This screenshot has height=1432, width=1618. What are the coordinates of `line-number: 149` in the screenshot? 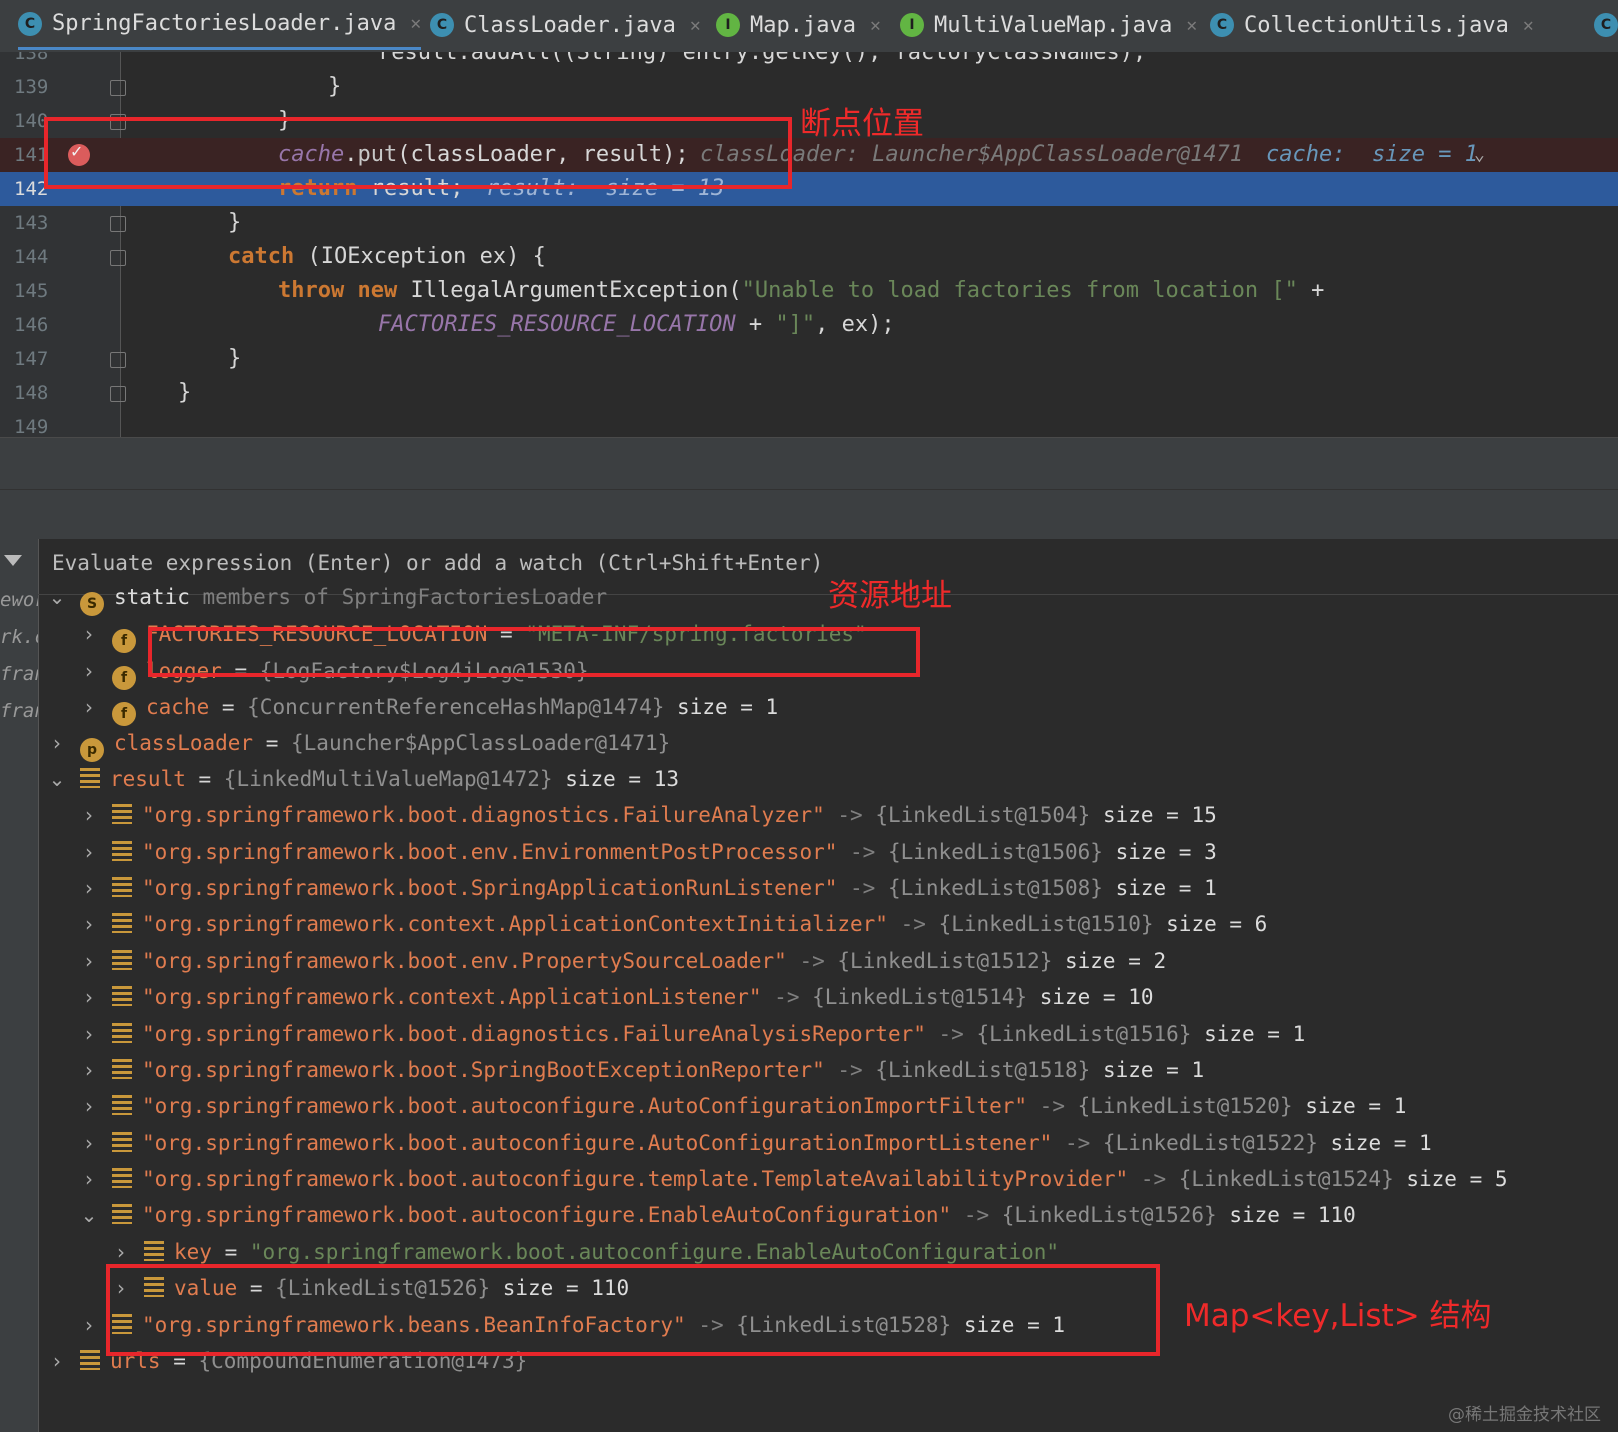 It's located at (31, 426).